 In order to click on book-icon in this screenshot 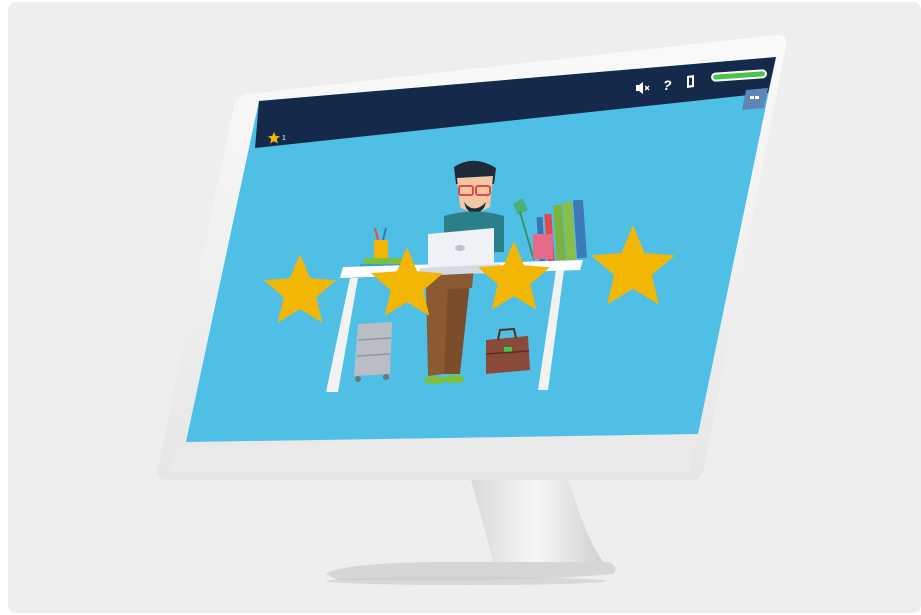, I will do `click(690, 81)`.